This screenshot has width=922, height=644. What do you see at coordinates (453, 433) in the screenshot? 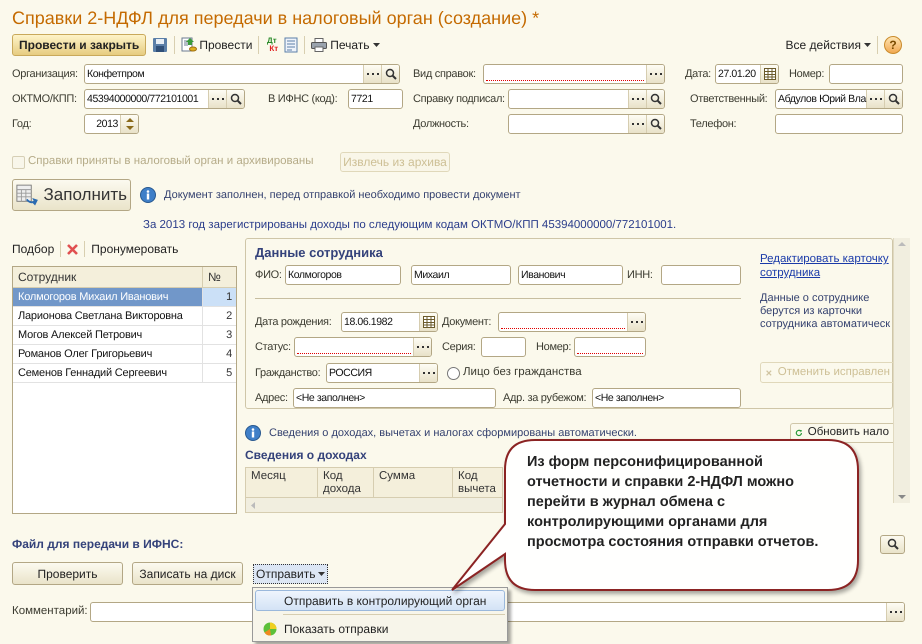
I see `info-message: Сведения о доходах, вычетах и налогах сформированы автоматически.` at bounding box center [453, 433].